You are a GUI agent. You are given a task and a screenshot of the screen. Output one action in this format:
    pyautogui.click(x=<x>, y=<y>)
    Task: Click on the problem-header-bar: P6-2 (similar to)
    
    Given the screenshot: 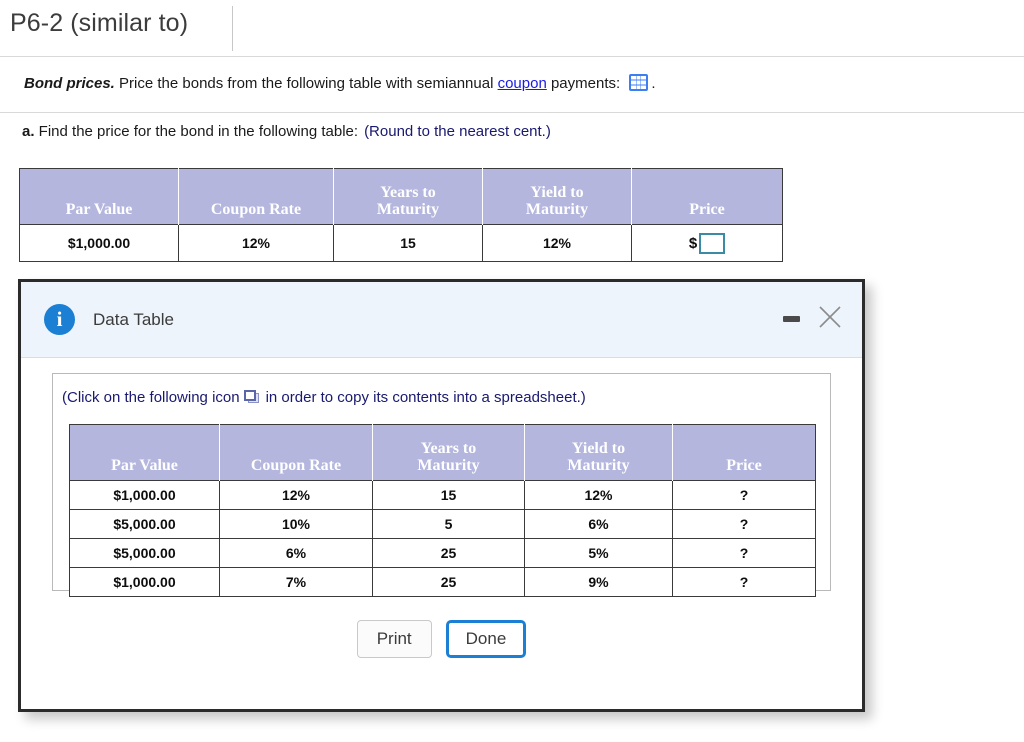 What is the action you would take?
    pyautogui.click(x=512, y=28)
    